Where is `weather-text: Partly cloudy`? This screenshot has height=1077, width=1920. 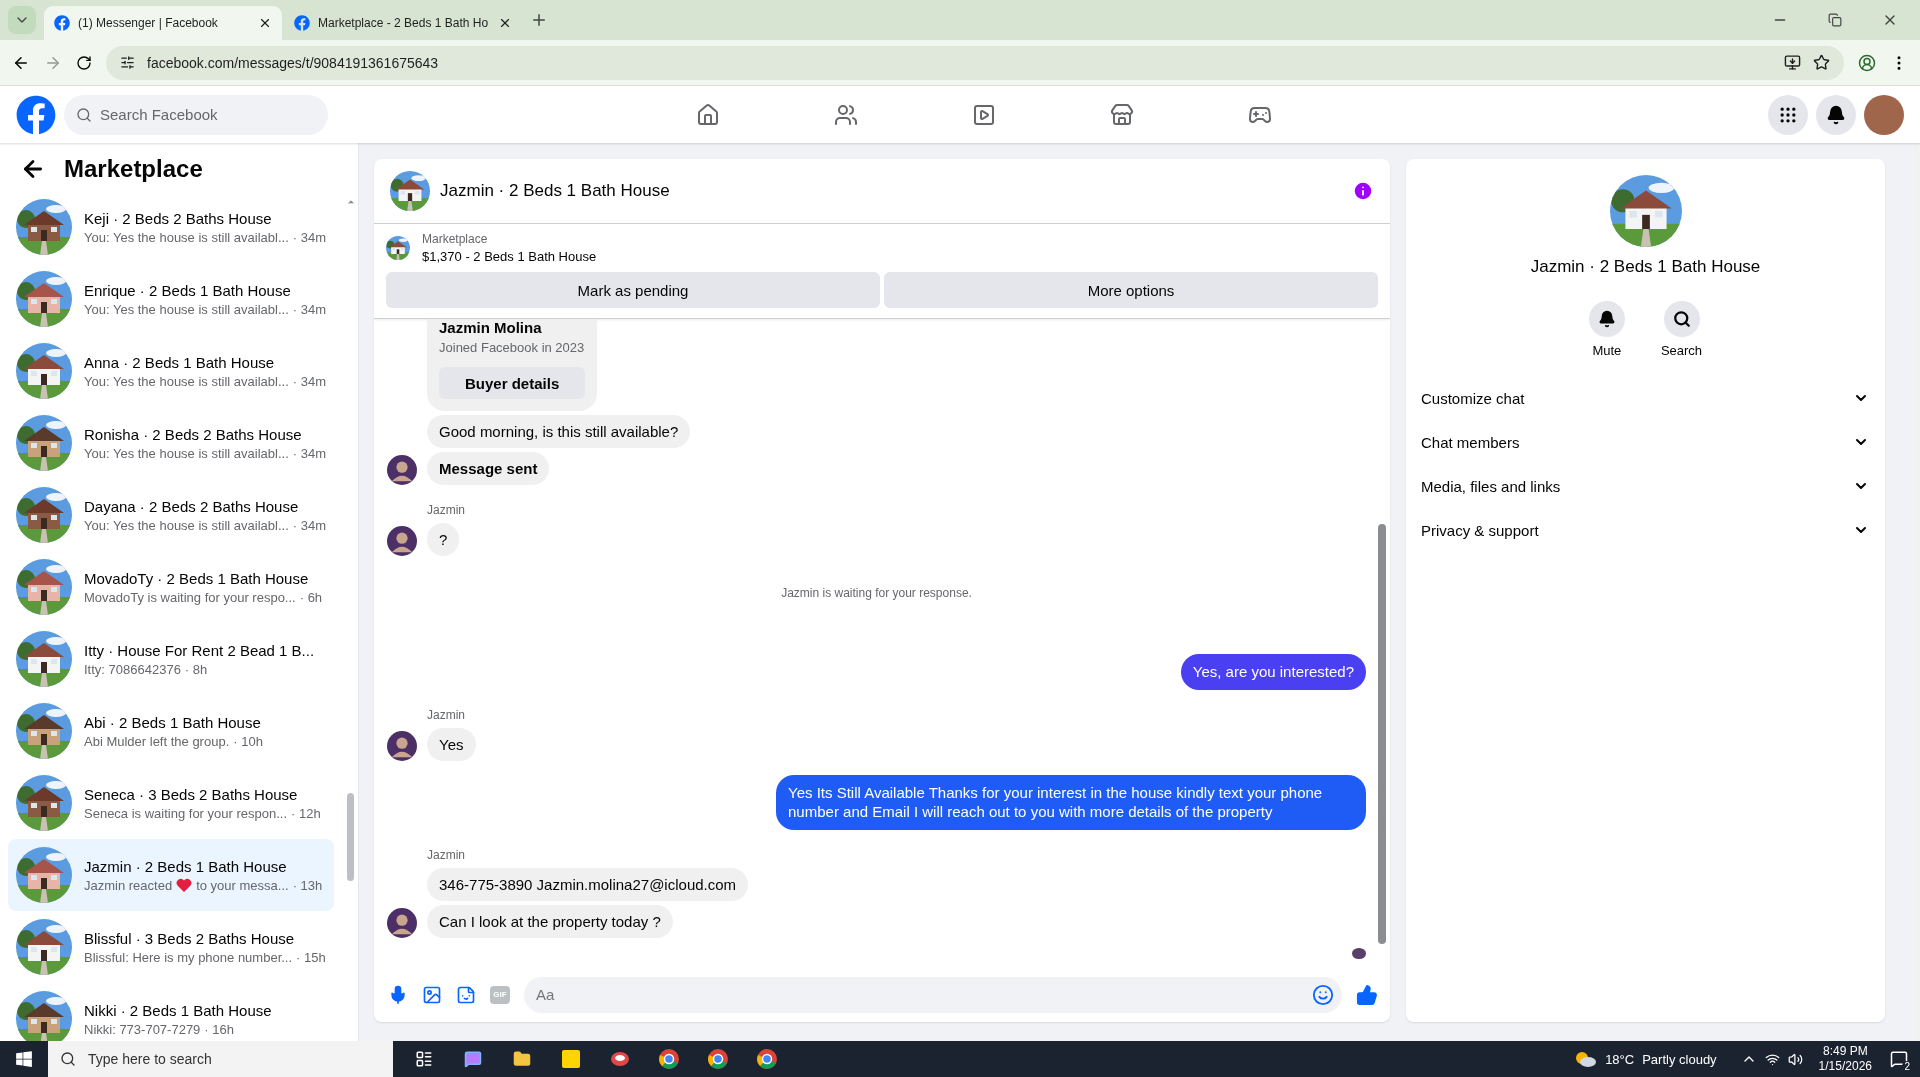
weather-text: Partly cloudy is located at coordinates (1679, 1059).